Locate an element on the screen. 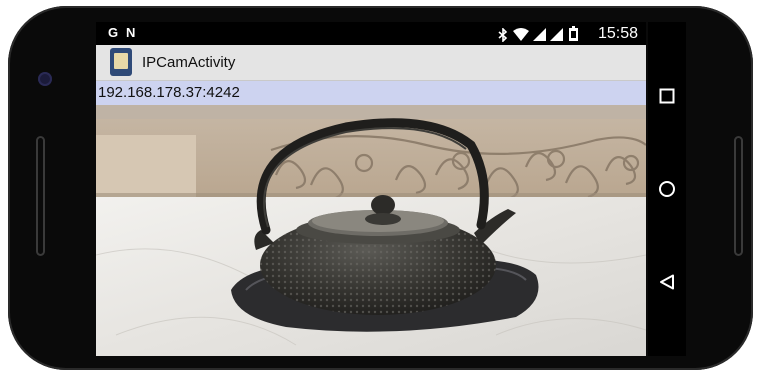  battery-icon is located at coordinates (573, 33).